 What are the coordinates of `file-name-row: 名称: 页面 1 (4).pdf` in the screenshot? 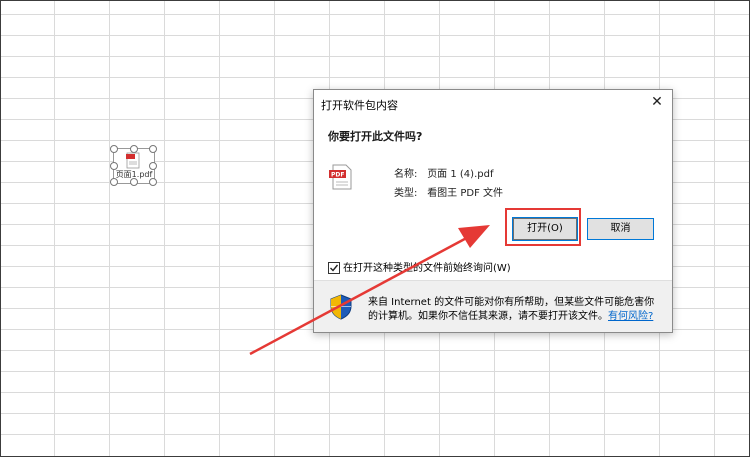 It's located at (443, 172).